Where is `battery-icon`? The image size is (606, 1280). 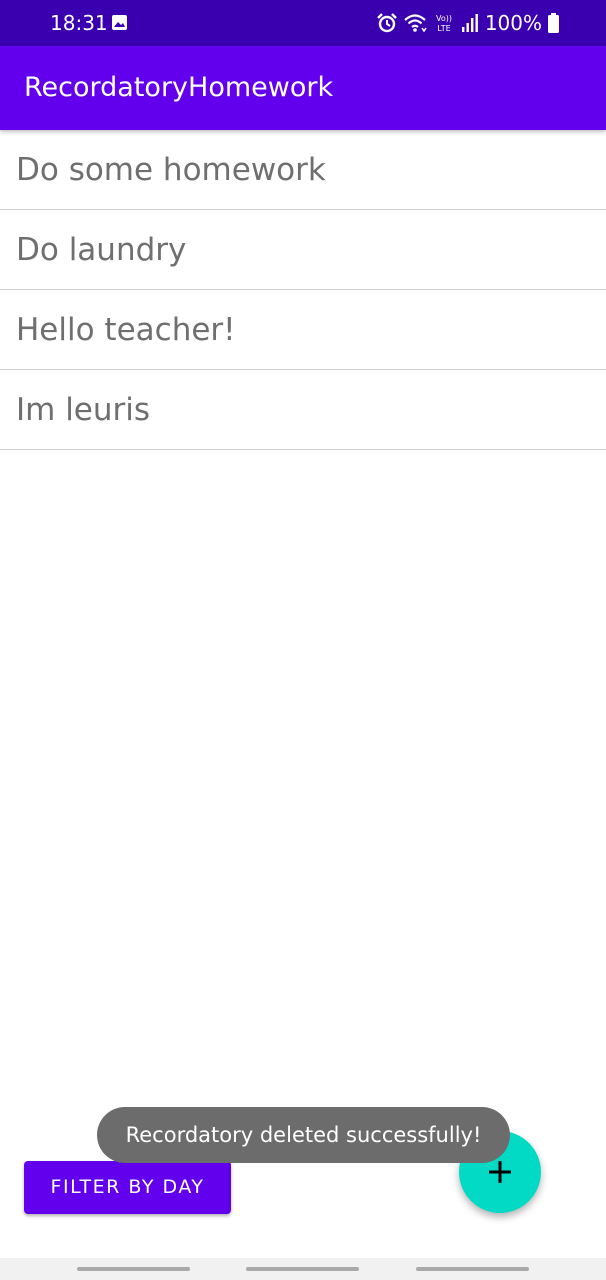 battery-icon is located at coordinates (553, 23).